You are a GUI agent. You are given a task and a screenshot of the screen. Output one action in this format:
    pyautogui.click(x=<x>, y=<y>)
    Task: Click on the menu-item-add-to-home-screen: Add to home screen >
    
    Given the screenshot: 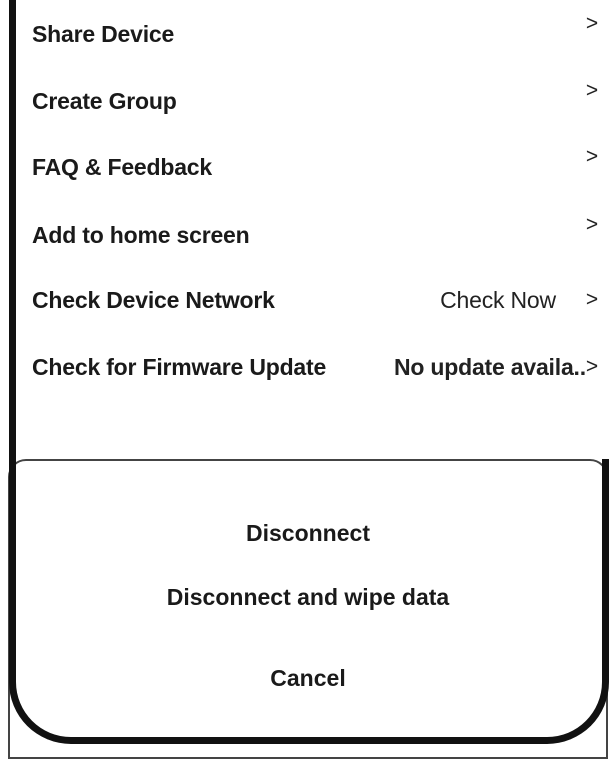 What is the action you would take?
    pyautogui.click(x=315, y=235)
    